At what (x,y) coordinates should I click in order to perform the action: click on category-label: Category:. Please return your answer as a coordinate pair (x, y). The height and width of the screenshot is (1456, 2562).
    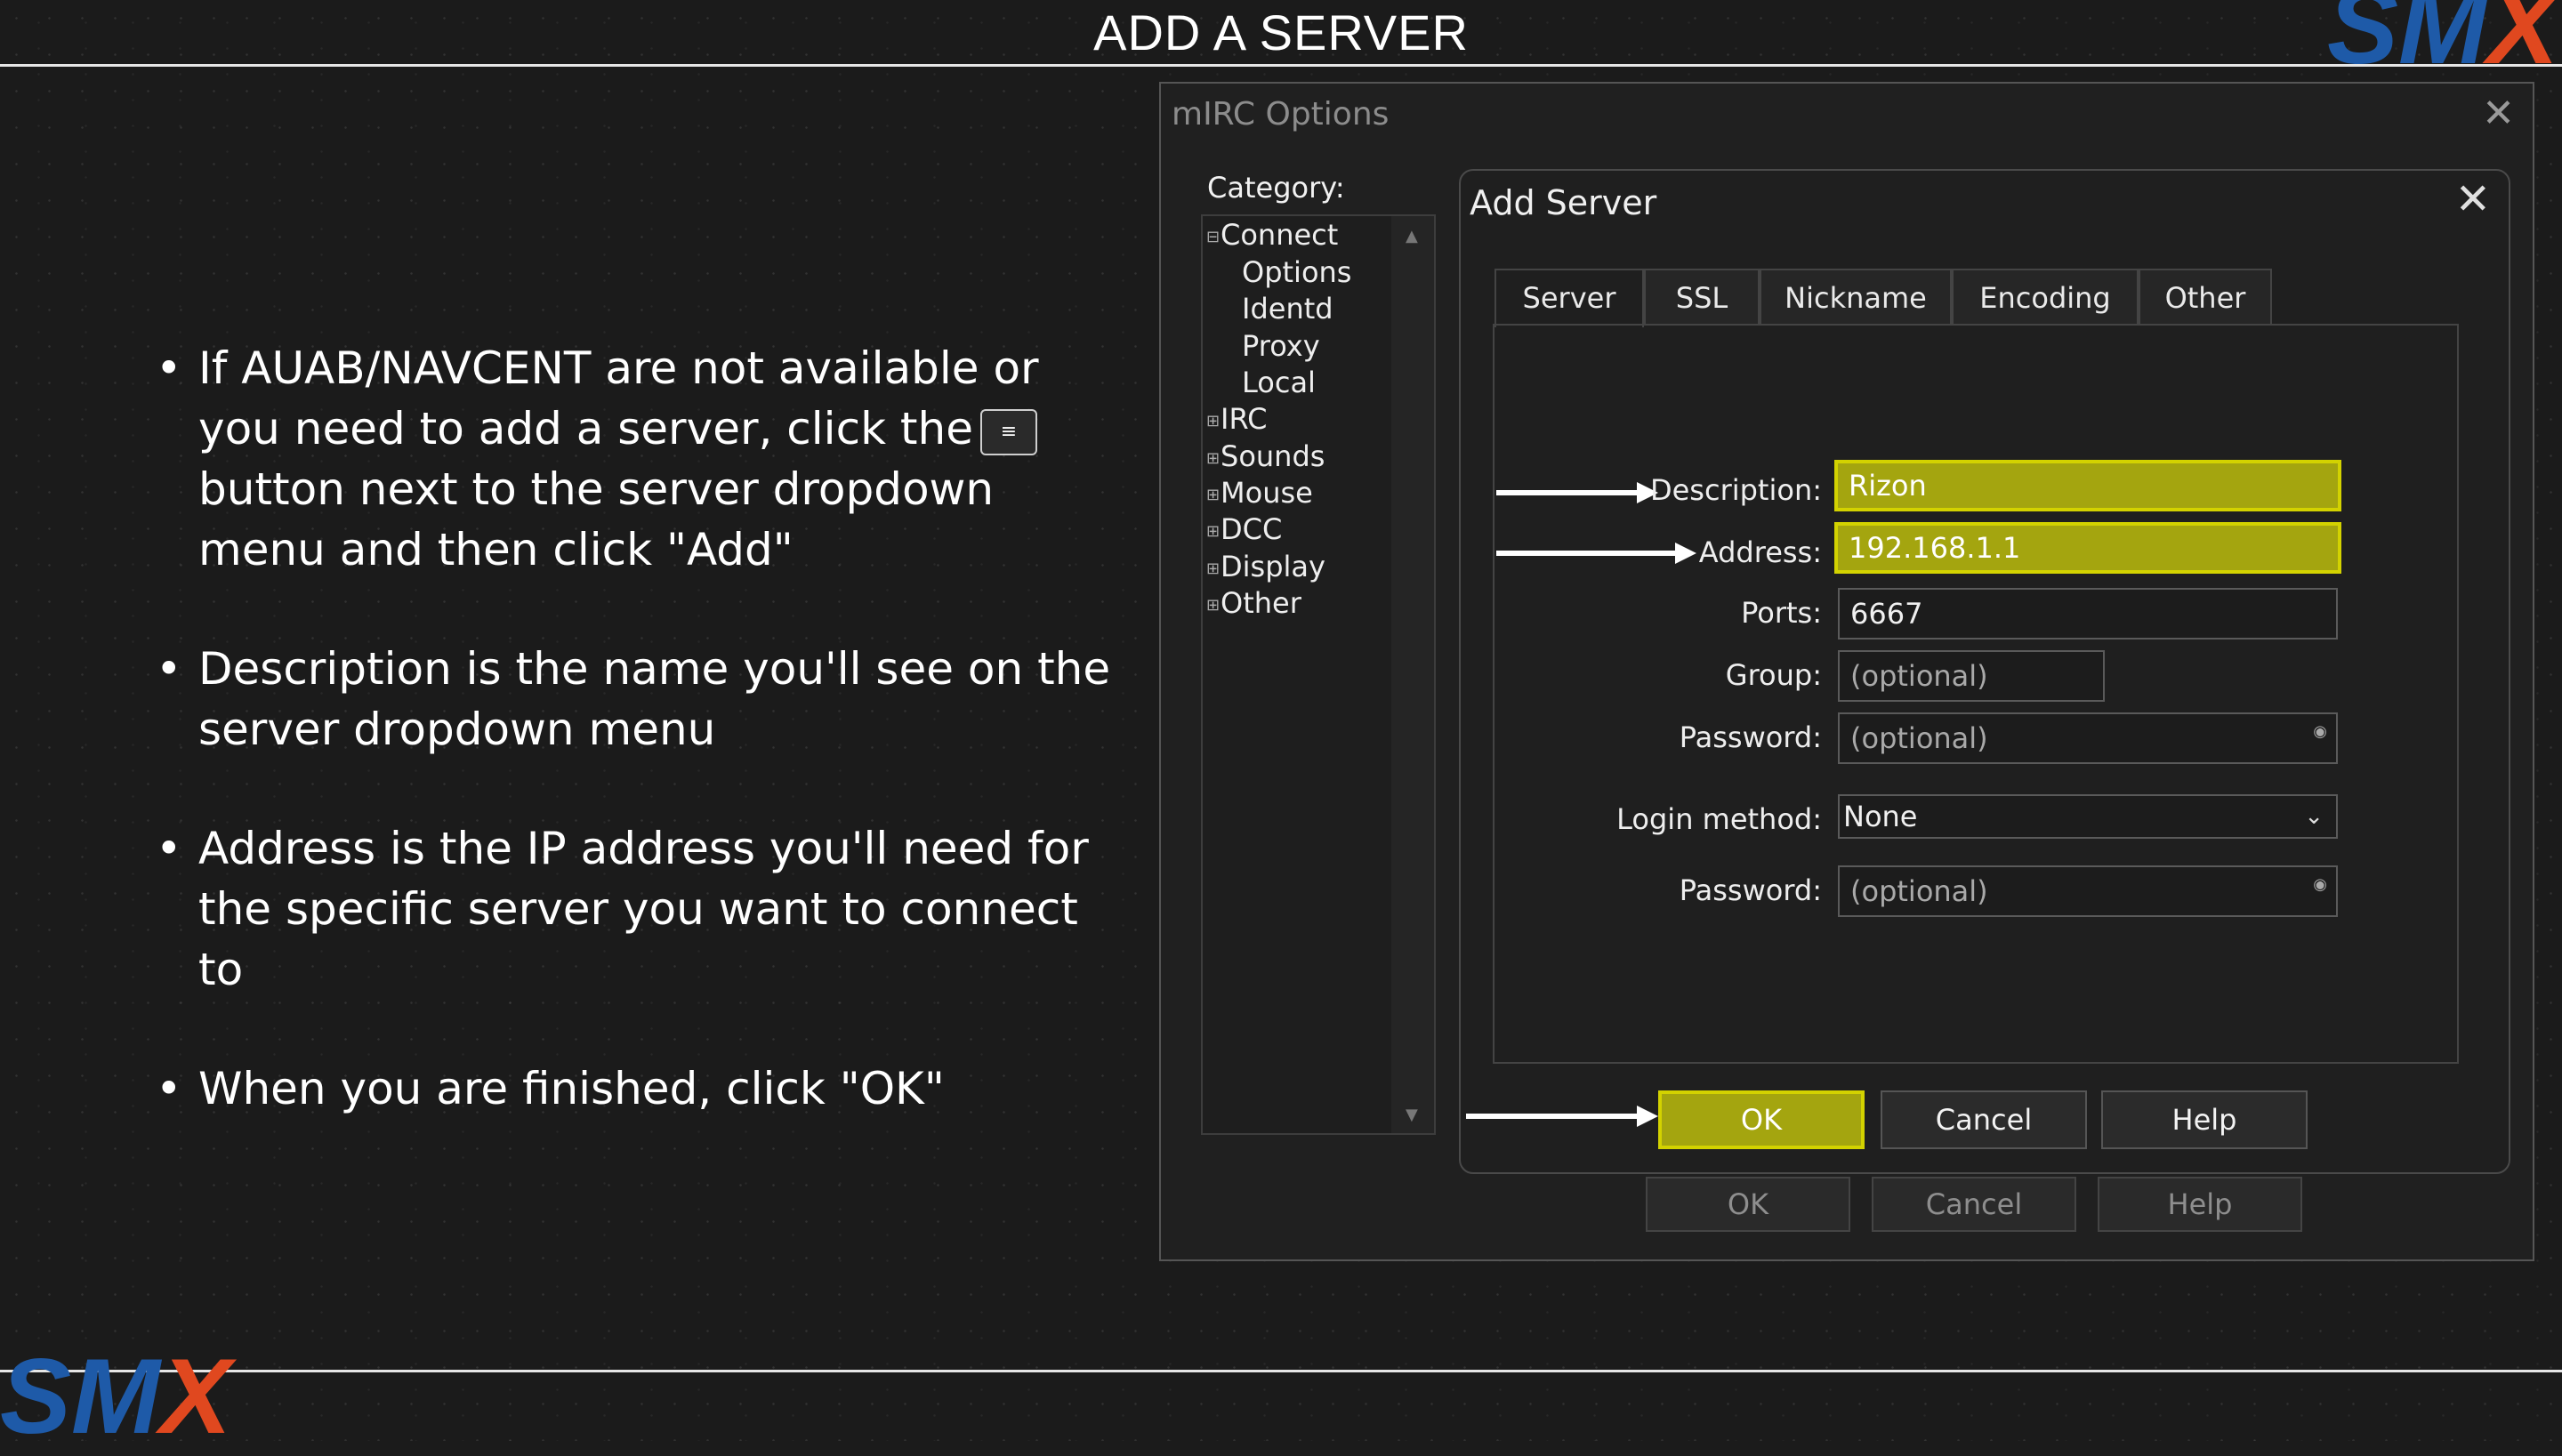
    Looking at the image, I should click on (1276, 188).